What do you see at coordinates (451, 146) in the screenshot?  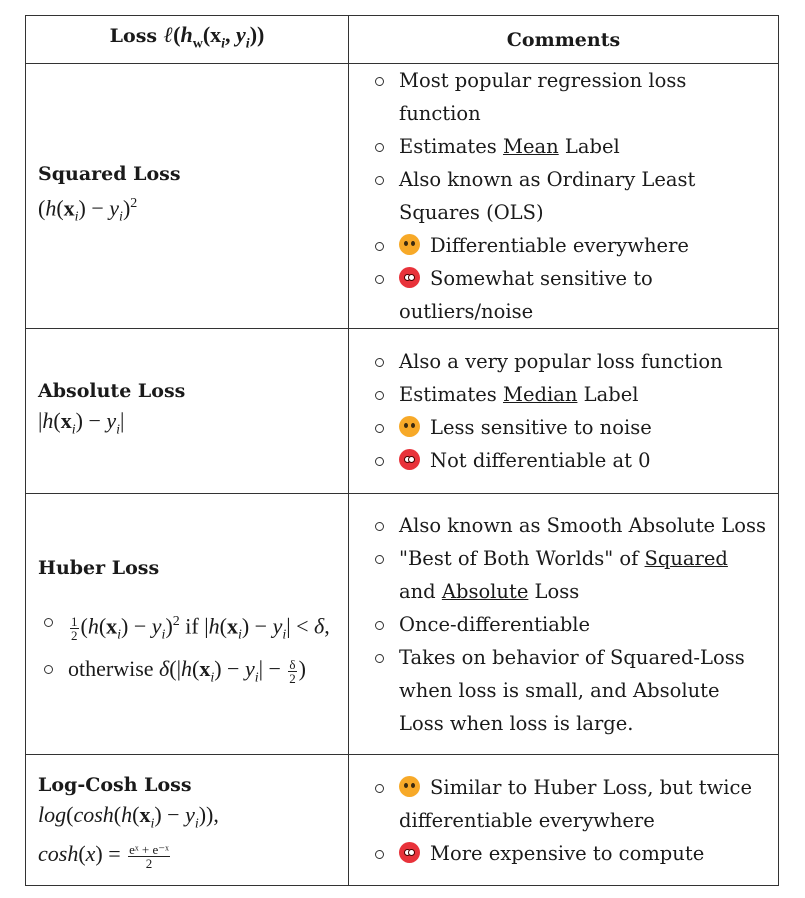 I see `formula-part: Estimates` at bounding box center [451, 146].